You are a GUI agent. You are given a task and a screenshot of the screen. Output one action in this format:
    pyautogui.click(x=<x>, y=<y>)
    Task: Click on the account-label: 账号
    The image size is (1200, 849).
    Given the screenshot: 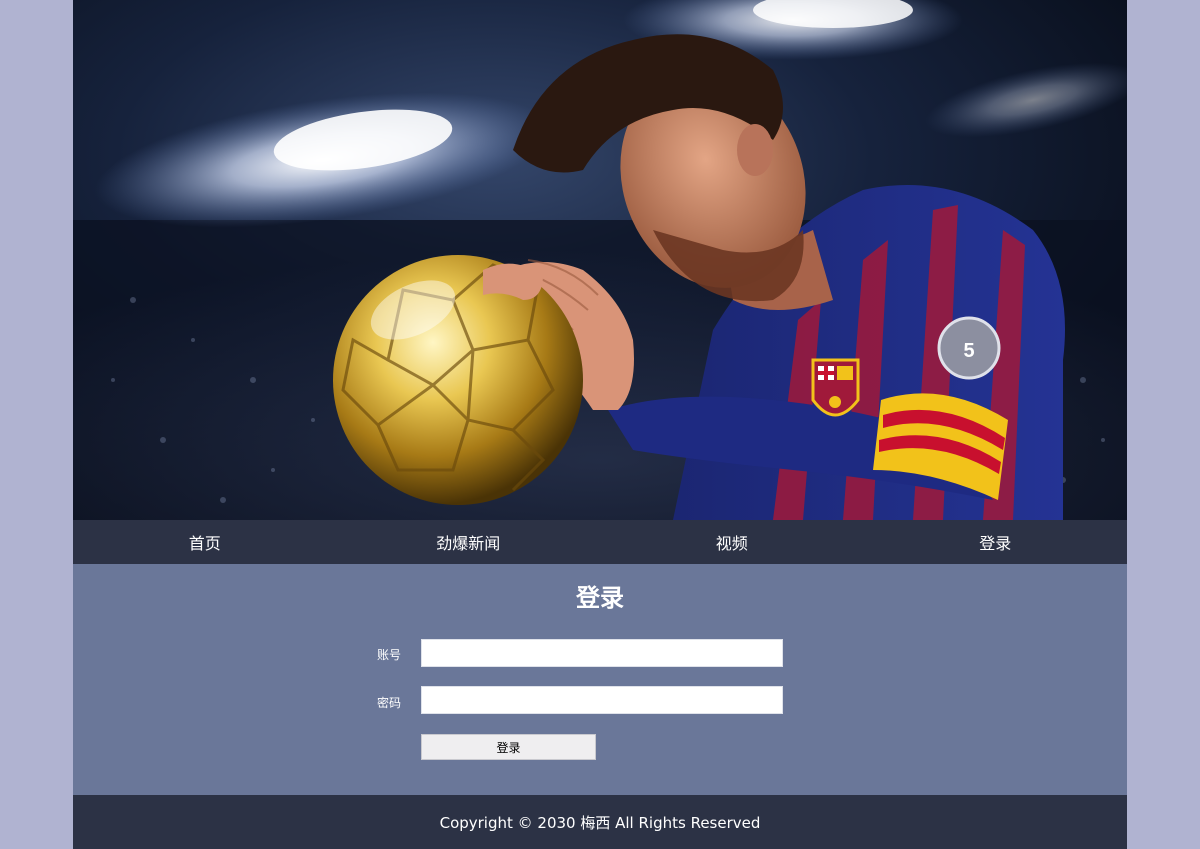 What is the action you would take?
    pyautogui.click(x=388, y=655)
    